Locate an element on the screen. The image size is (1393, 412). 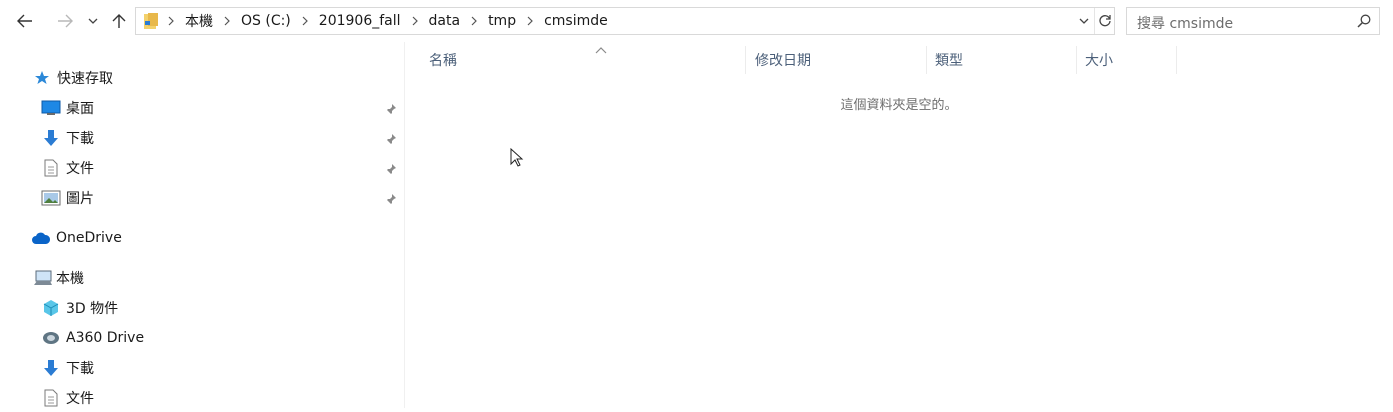
breadcrumb: 本機 OS (C:) 201906_fall data tmp cmsimde is located at coordinates (389, 21).